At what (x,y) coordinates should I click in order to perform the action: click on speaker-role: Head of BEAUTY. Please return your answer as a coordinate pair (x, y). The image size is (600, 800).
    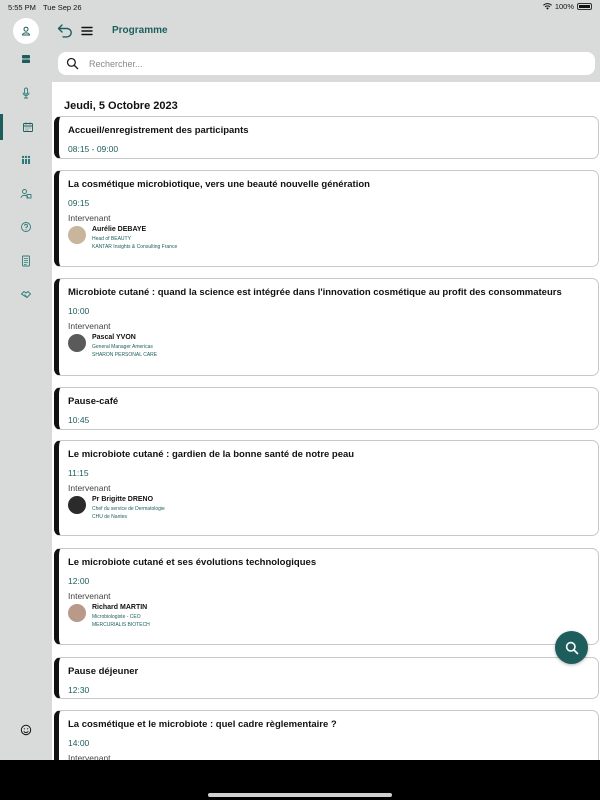
    Looking at the image, I should click on (111, 239).